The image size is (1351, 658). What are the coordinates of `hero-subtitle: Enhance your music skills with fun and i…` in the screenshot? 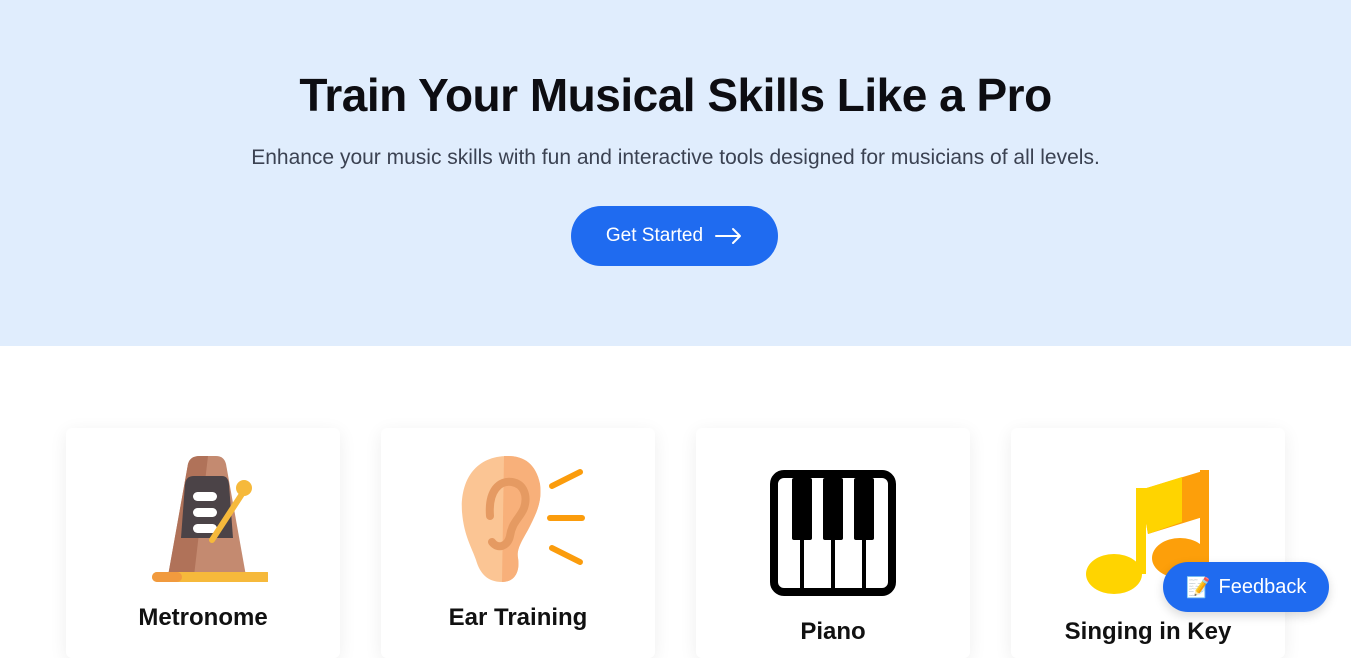 It's located at (675, 157).